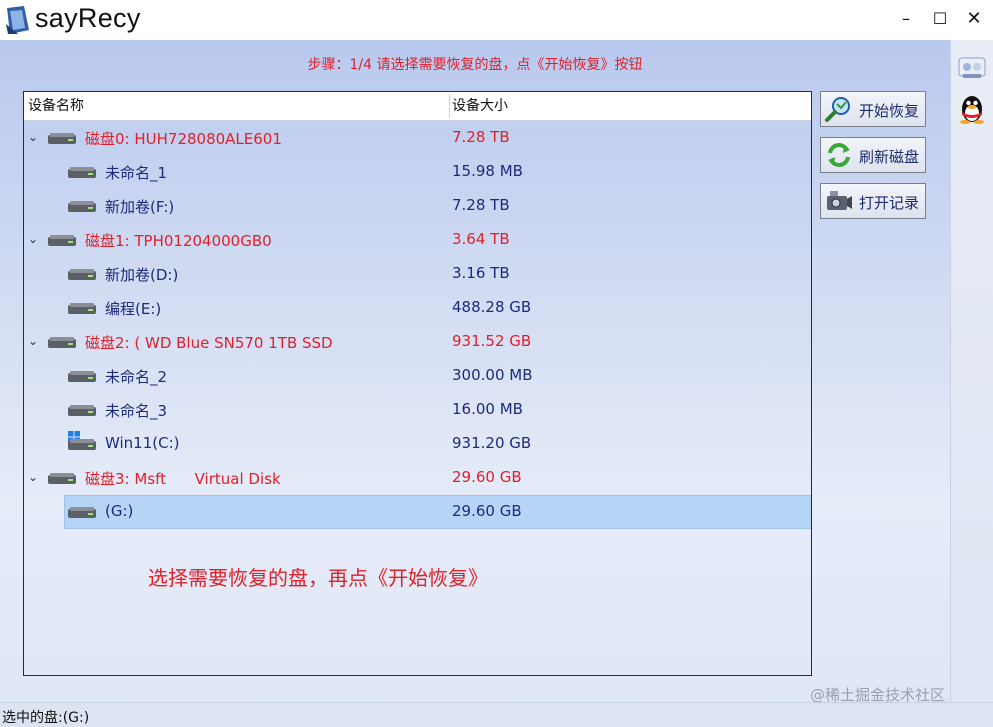 This screenshot has height=727, width=993. I want to click on row-name: 磁盘0: HUH728080ALE601, so click(183, 139).